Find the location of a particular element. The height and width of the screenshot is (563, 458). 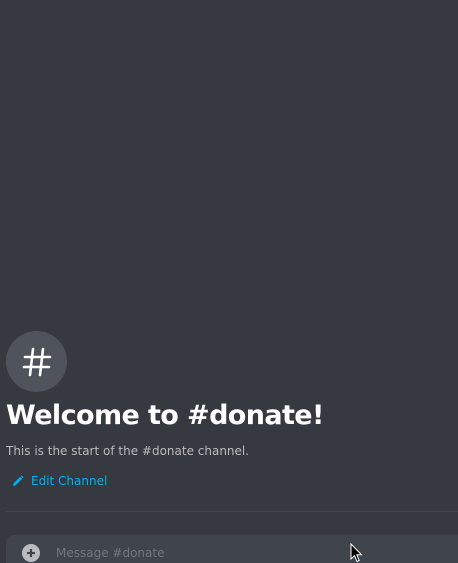

edit-channel-label: Edit Channel is located at coordinates (69, 481).